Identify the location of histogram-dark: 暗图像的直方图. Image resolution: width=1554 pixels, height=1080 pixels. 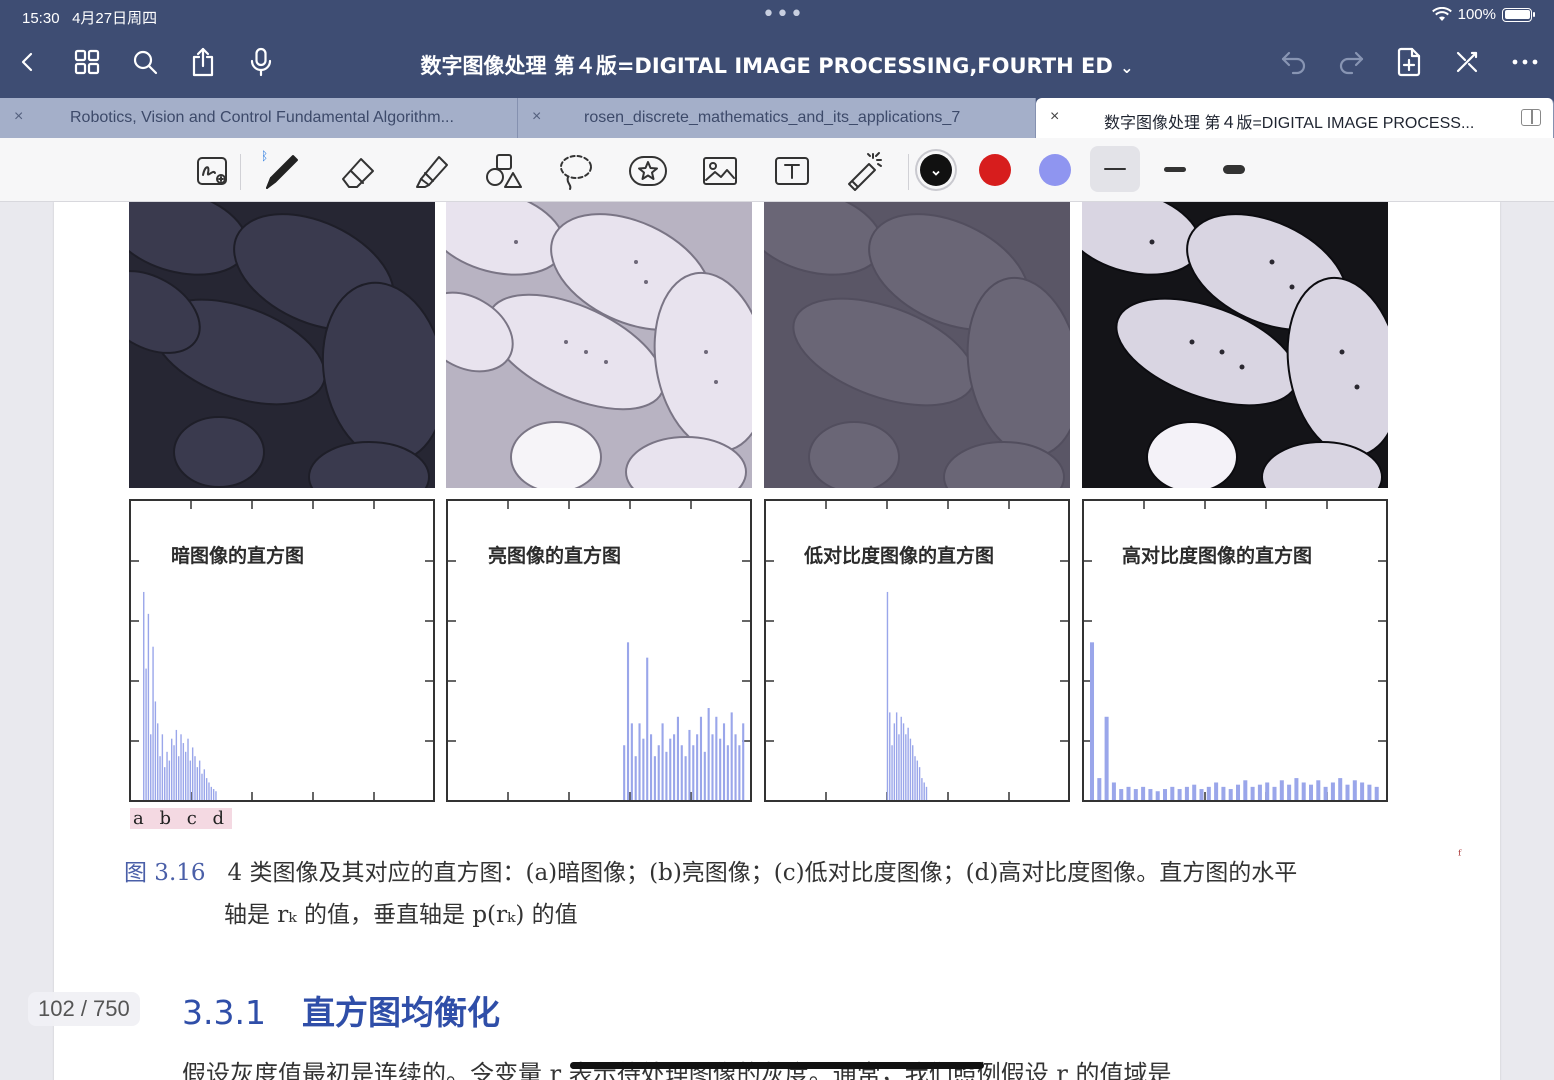
(282, 650).